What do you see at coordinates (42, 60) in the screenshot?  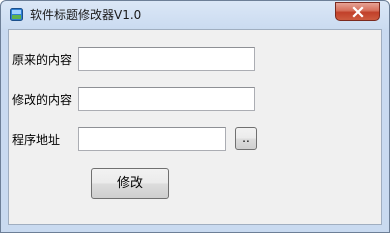 I see `original-content-label: 原来的内容` at bounding box center [42, 60].